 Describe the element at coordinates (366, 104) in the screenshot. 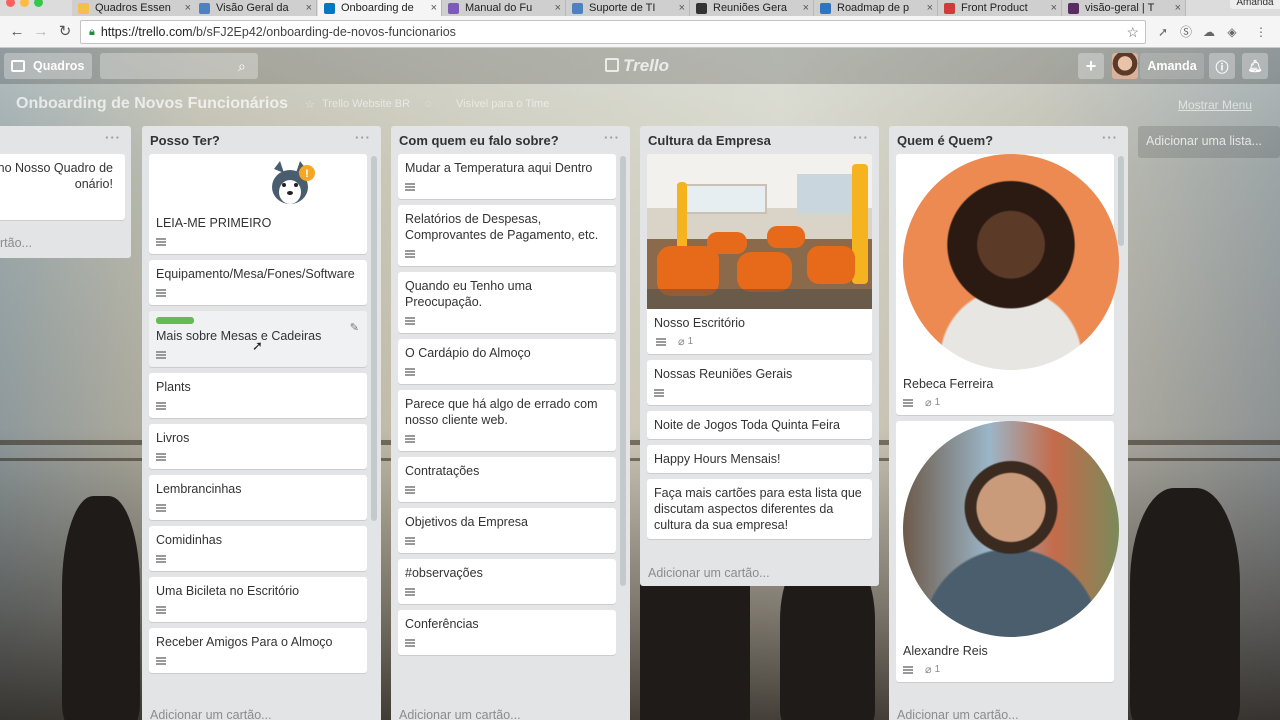

I see `board-team: Trello Website BR` at that location.